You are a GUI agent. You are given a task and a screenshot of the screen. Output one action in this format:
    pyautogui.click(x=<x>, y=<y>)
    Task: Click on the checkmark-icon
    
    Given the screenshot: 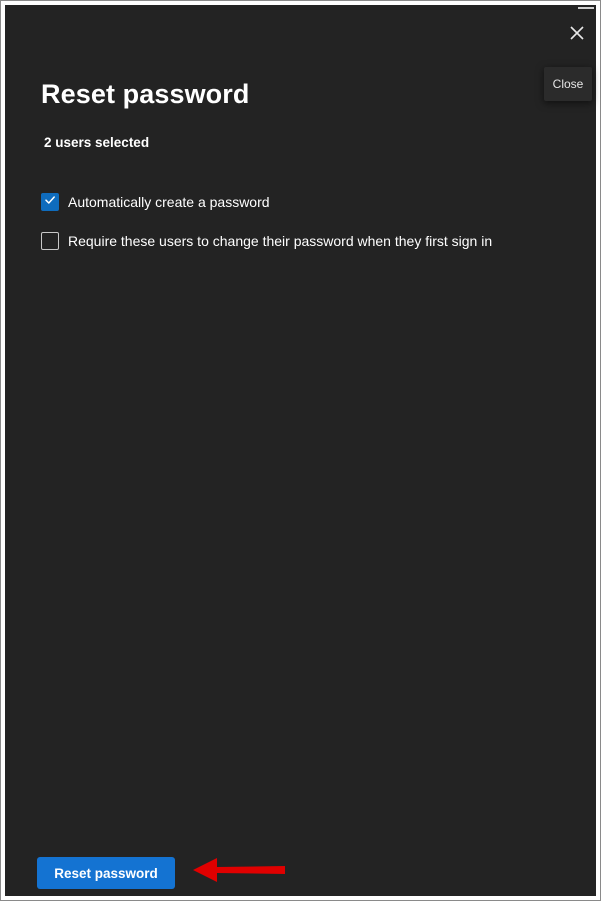 What is the action you would take?
    pyautogui.click(x=50, y=202)
    